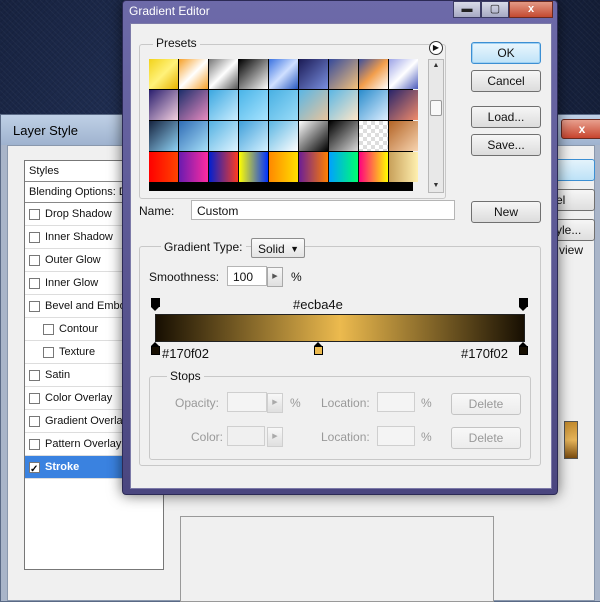 Image resolution: width=600 pixels, height=602 pixels. I want to click on stop-color-swatch, so click(246, 436).